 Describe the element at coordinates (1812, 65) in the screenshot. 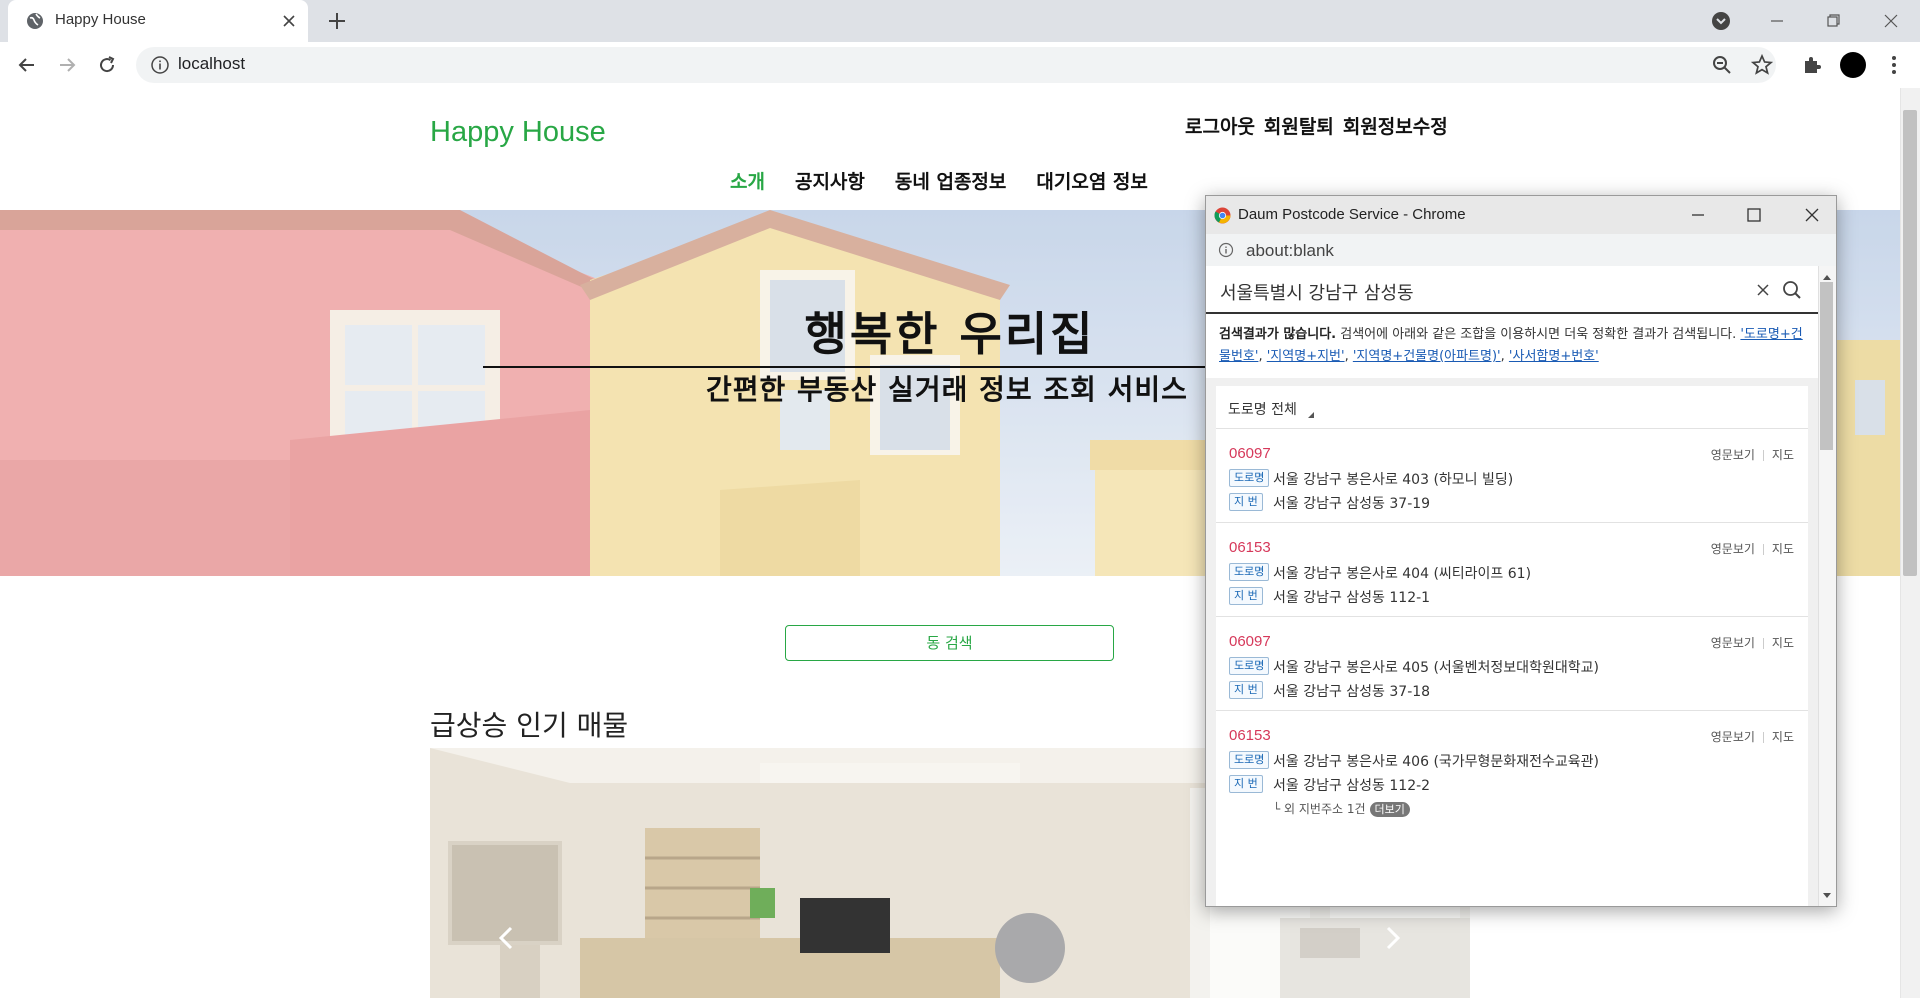

I see `puzzle-icon` at that location.